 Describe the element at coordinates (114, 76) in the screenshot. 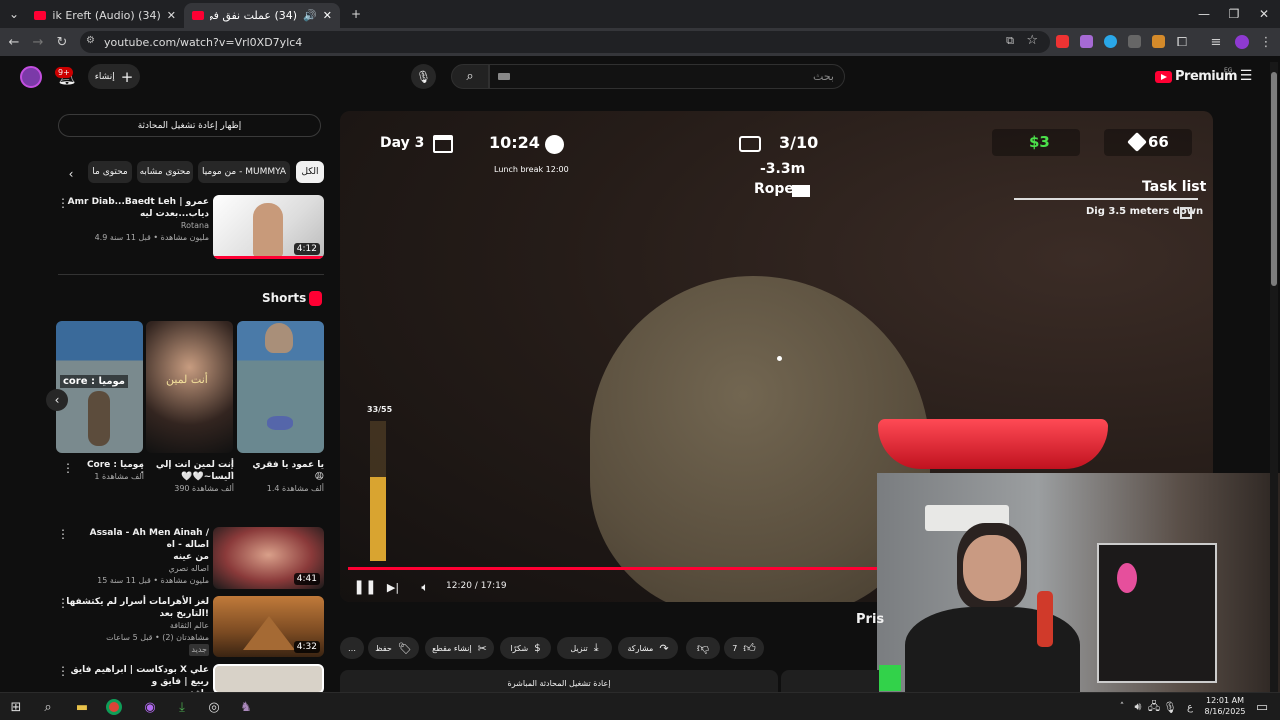

I see `create-button: إنشاء +` at that location.